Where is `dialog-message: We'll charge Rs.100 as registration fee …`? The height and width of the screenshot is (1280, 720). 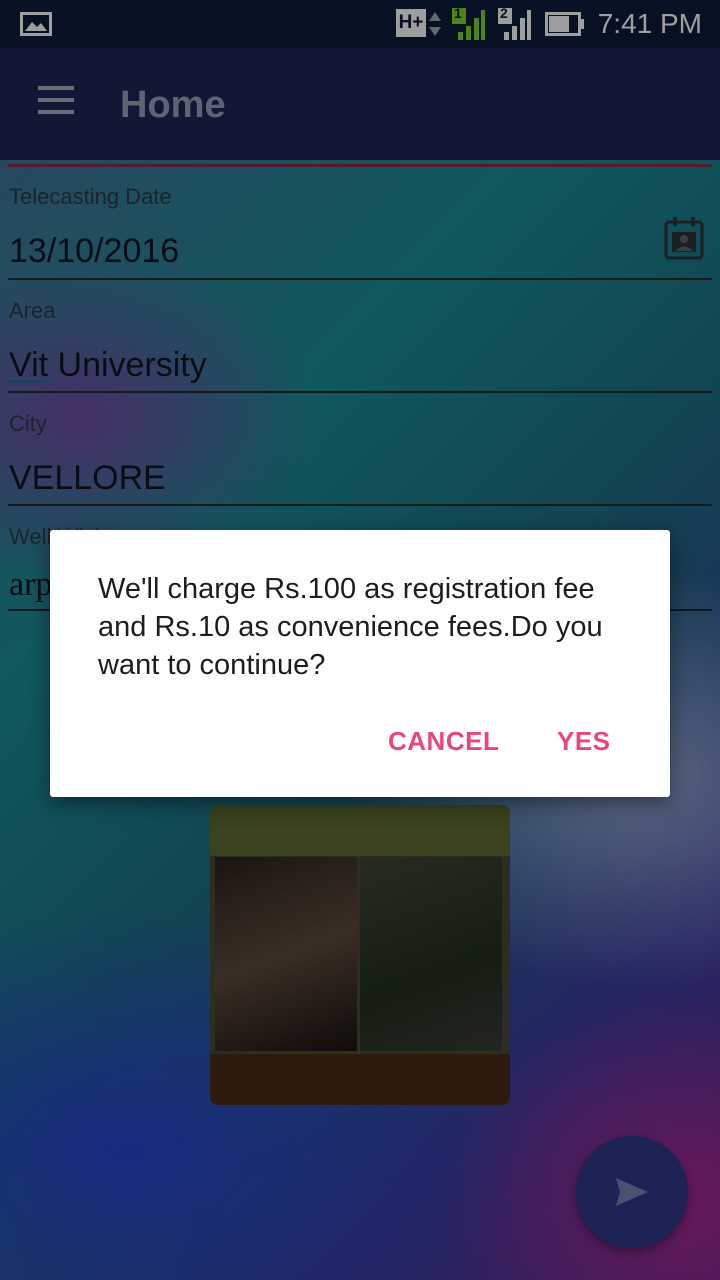 dialog-message: We'll charge Rs.100 as registration fee … is located at coordinates (350, 627).